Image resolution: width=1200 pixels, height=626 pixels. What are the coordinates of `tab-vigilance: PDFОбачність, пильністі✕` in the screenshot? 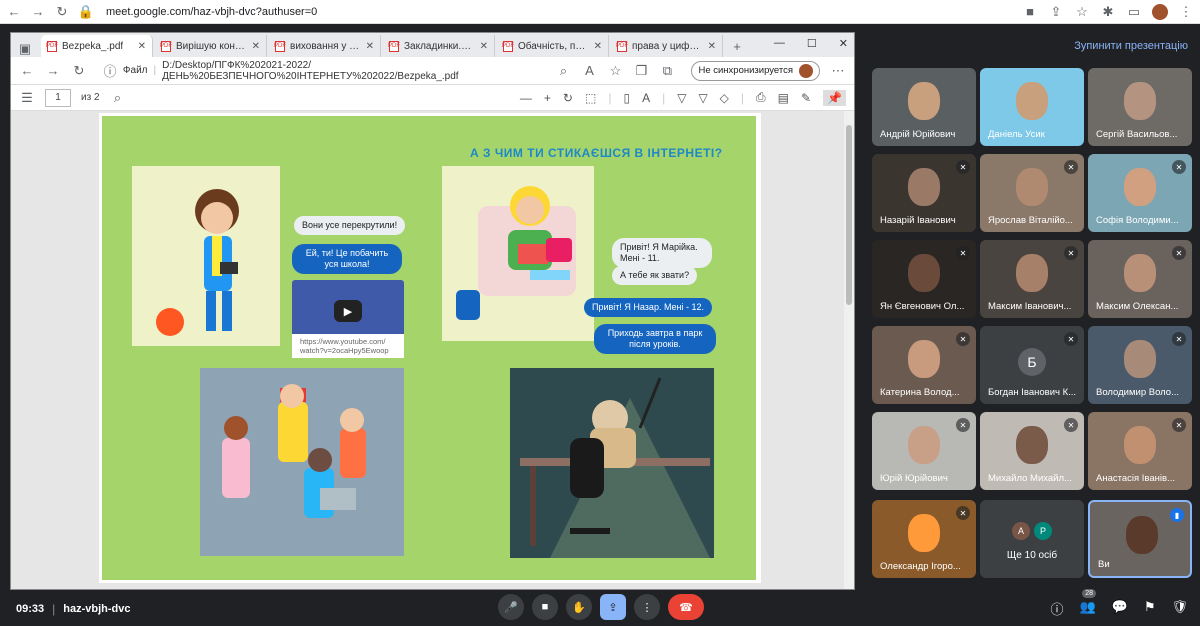 It's located at (553, 46).